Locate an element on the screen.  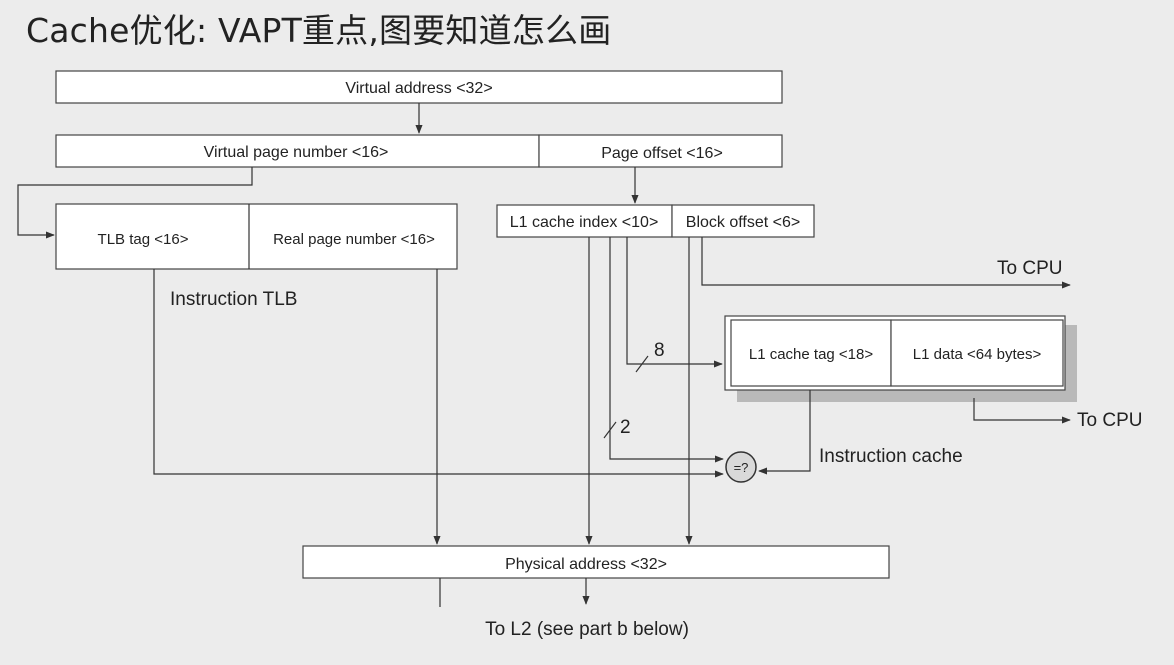
index-to-cache-line is located at coordinates (674, 302).